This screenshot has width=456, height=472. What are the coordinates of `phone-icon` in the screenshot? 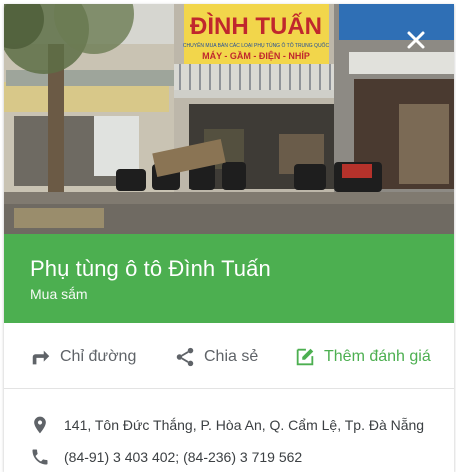 It's located at (40, 457).